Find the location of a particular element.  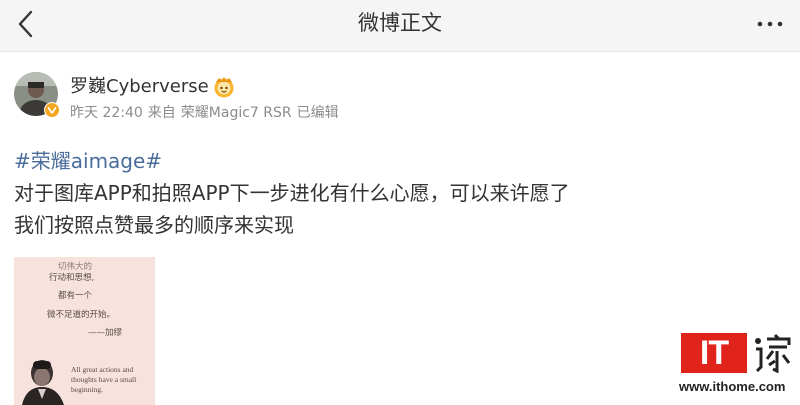

crown-badge-icon is located at coordinates (224, 87).